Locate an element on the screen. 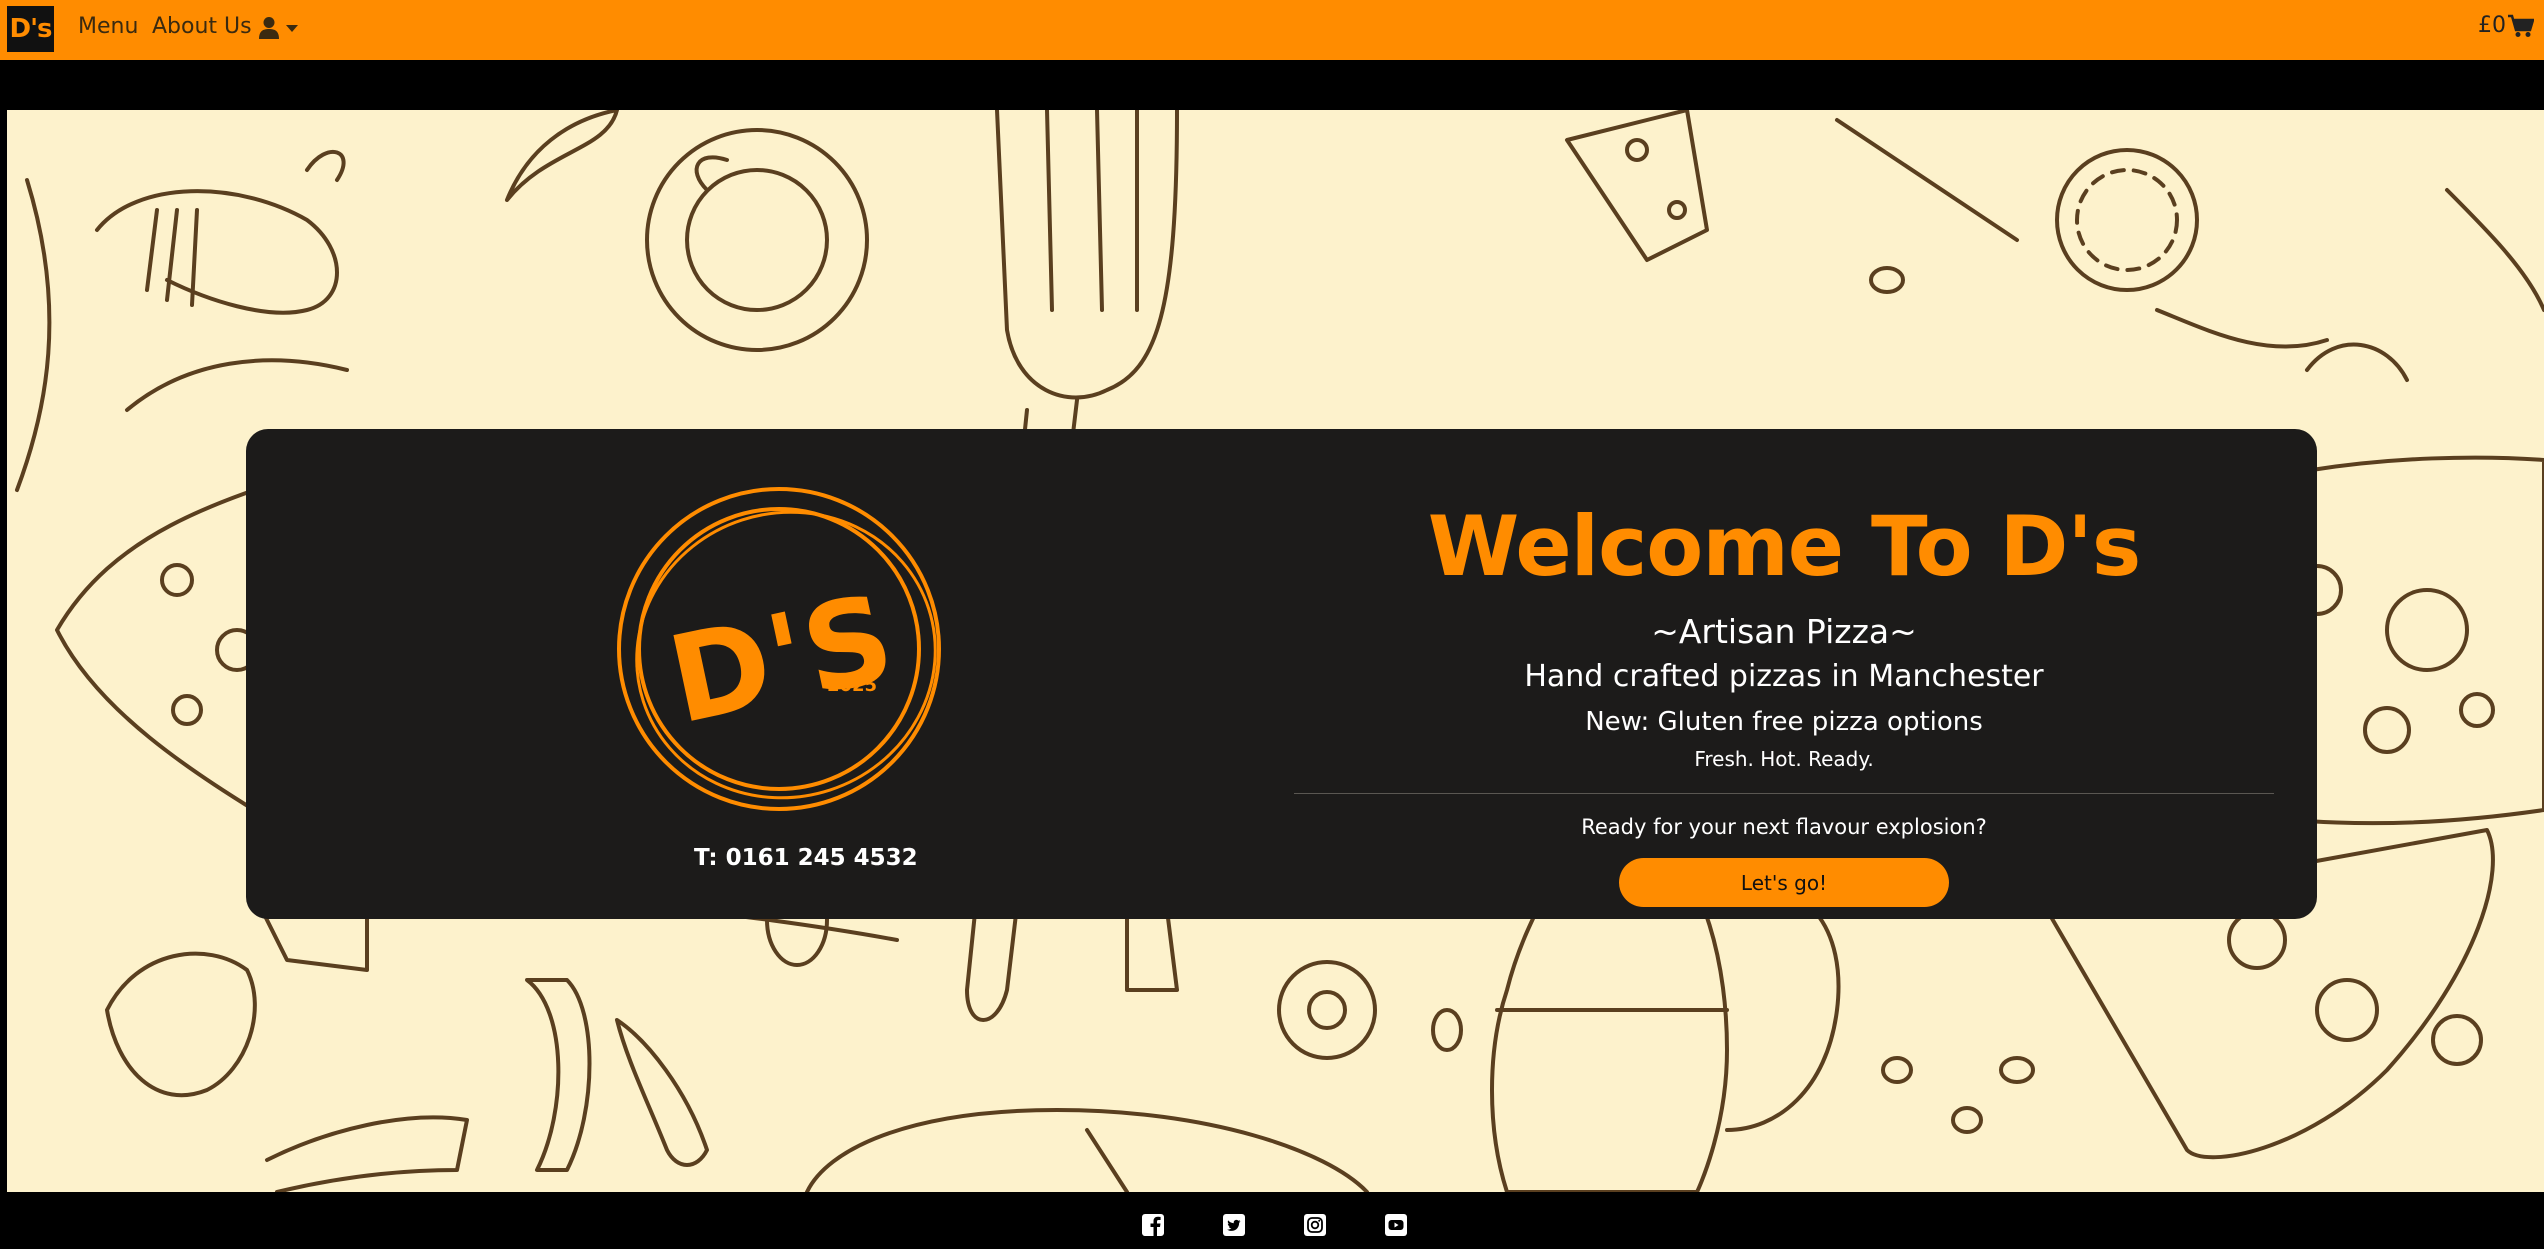 This screenshot has height=1249, width=2544. ds-logo: D'S 2025 is located at coordinates (779, 649).